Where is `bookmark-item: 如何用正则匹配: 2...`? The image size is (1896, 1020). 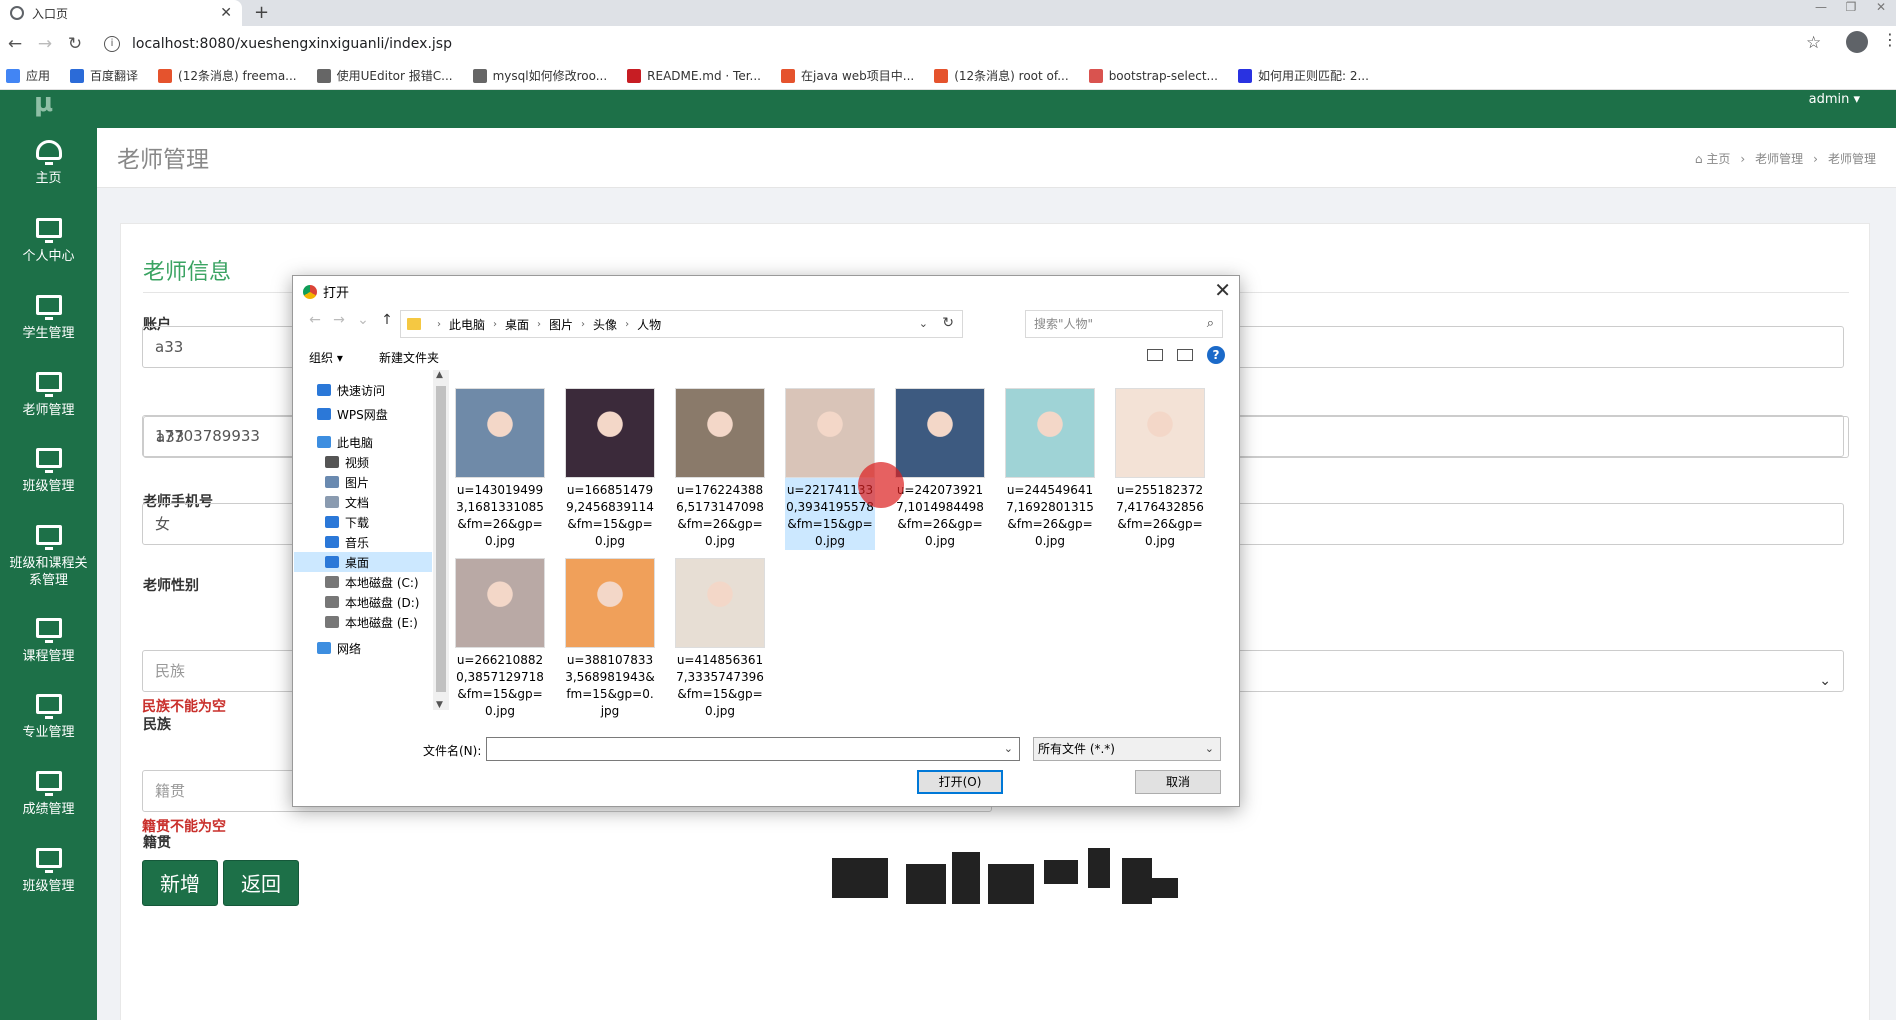
bookmark-item: 如何用正则匹配: 2... is located at coordinates (1303, 75).